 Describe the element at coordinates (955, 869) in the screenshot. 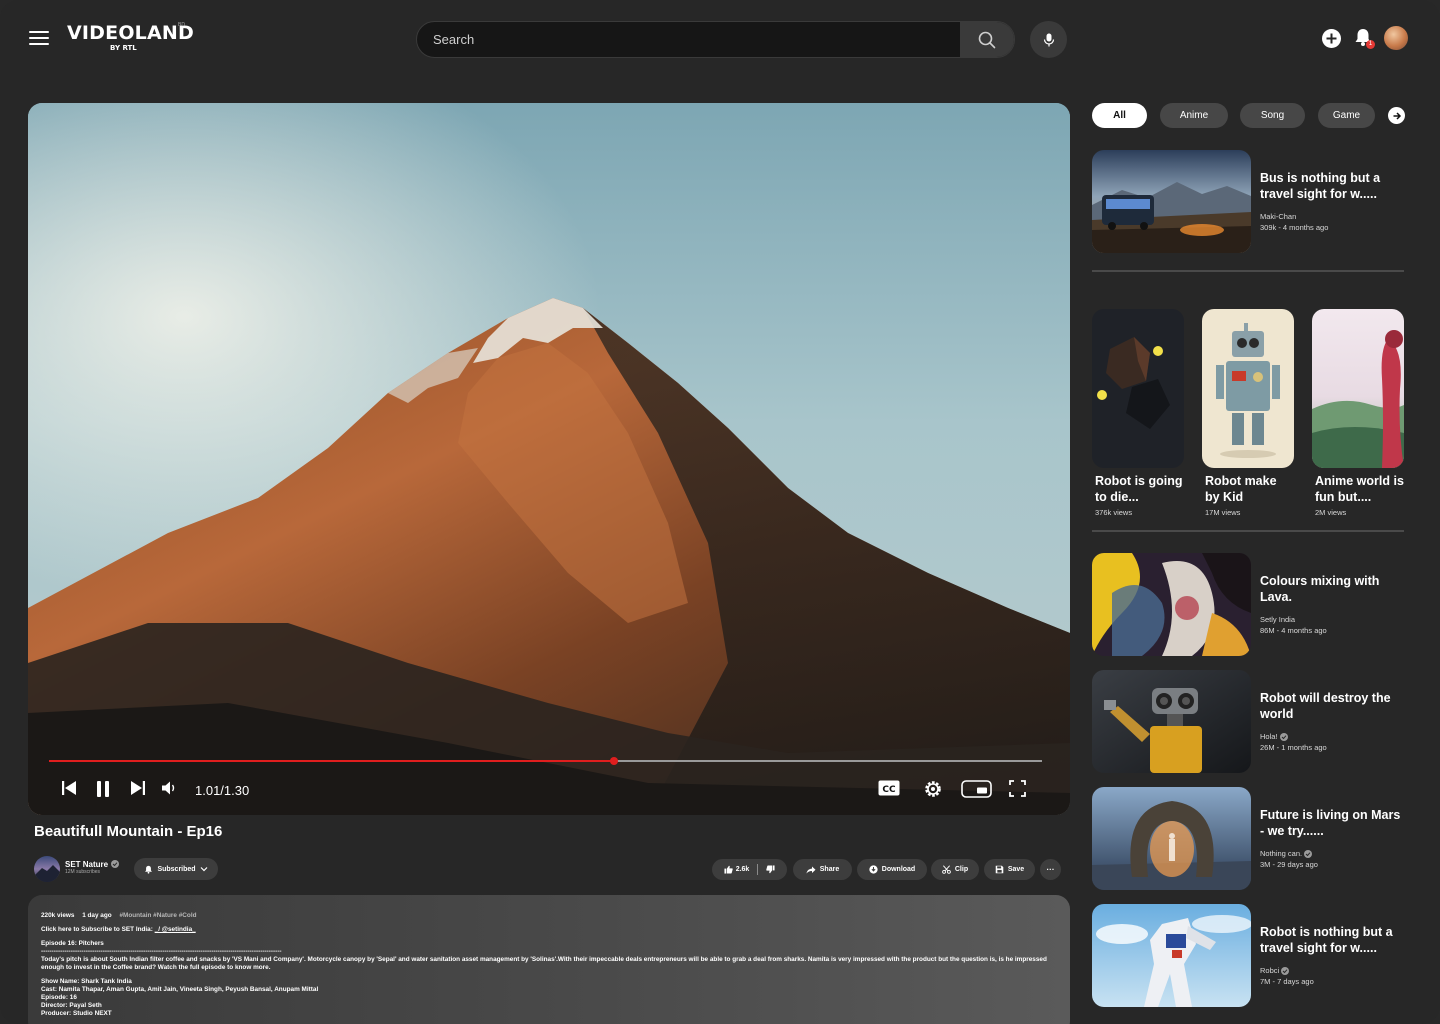

I see `clip-button: Clip` at that location.